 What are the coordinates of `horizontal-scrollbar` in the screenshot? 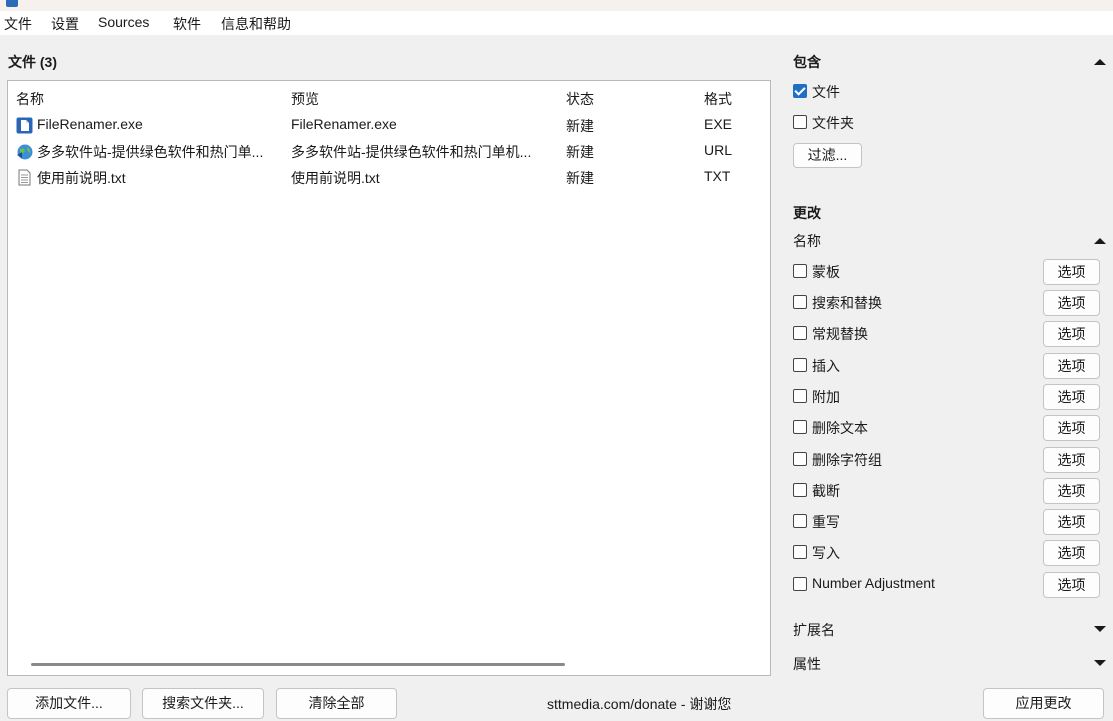 It's located at (298, 664).